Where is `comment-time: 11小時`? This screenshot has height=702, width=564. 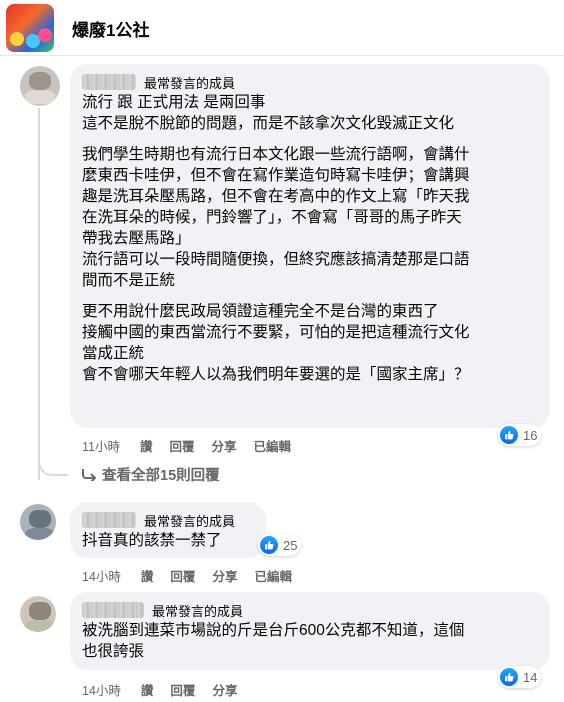 comment-time: 11小時 is located at coordinates (101, 445).